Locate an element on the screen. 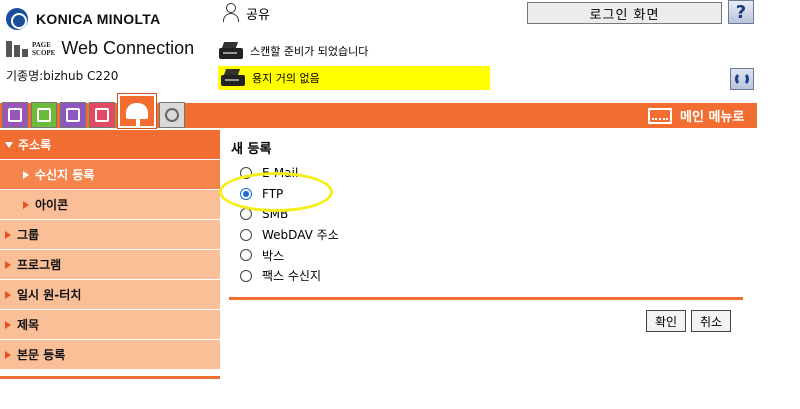 The height and width of the screenshot is (409, 800). option-webdav: WebDAV 주소 is located at coordinates (289, 235).